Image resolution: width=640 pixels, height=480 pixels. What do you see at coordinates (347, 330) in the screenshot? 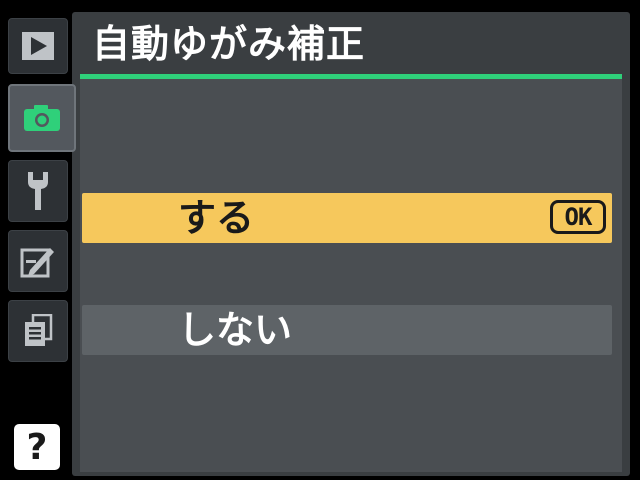
I see `option-off: しない` at bounding box center [347, 330].